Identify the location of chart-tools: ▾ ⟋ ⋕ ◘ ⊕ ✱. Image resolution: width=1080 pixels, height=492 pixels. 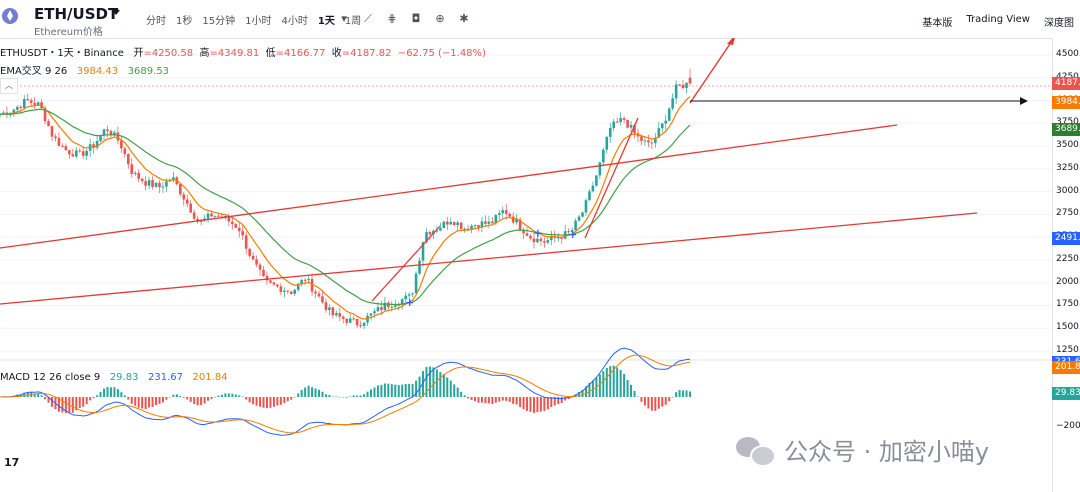
(404, 19).